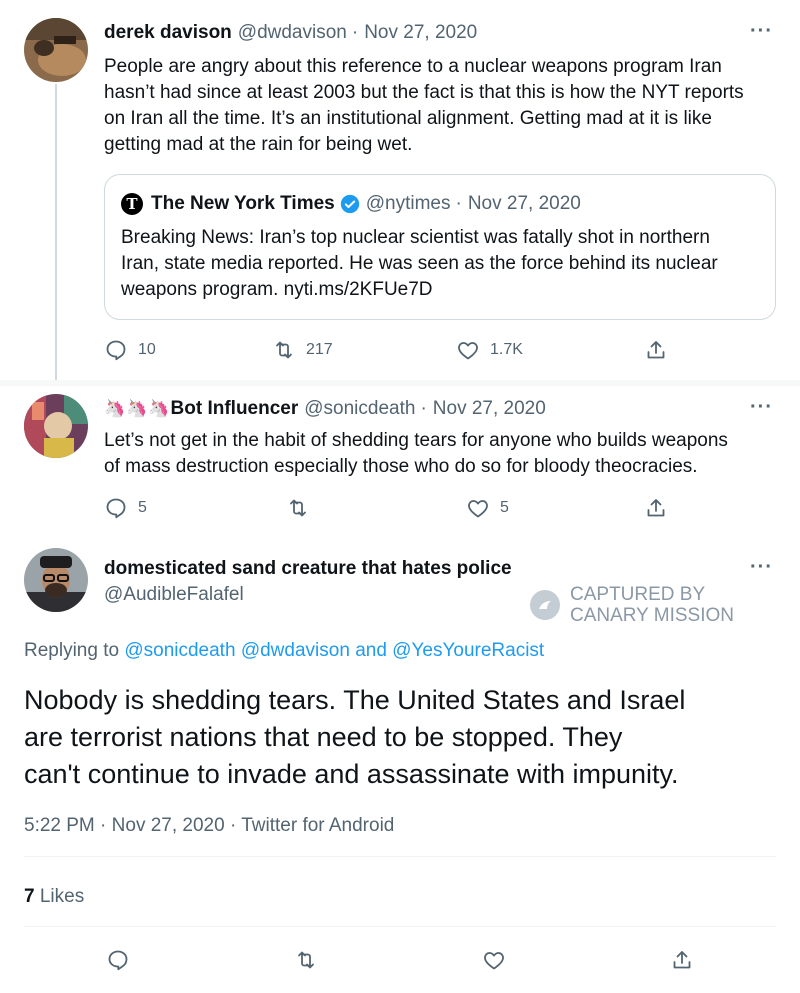 The width and height of the screenshot is (800, 993). Describe the element at coordinates (319, 349) in the screenshot. I see `retweet-count: 217` at that location.